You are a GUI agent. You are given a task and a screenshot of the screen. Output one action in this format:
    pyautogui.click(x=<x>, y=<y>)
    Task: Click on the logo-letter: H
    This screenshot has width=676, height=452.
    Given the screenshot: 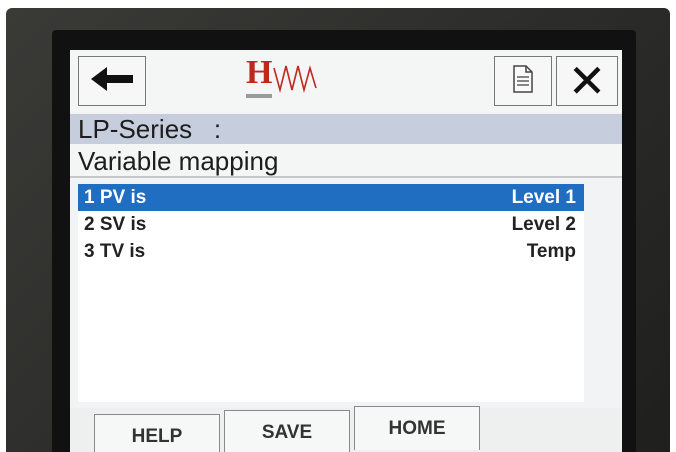 What is the action you would take?
    pyautogui.click(x=259, y=72)
    